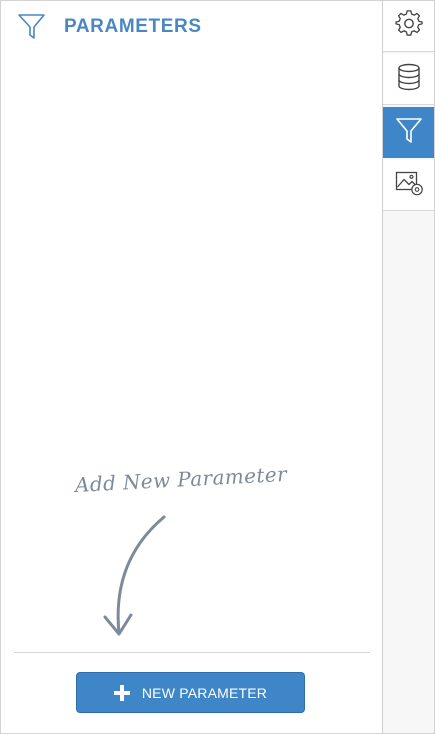 Image resolution: width=435 pixels, height=734 pixels. I want to click on panel-title: PARAMETERS, so click(133, 26).